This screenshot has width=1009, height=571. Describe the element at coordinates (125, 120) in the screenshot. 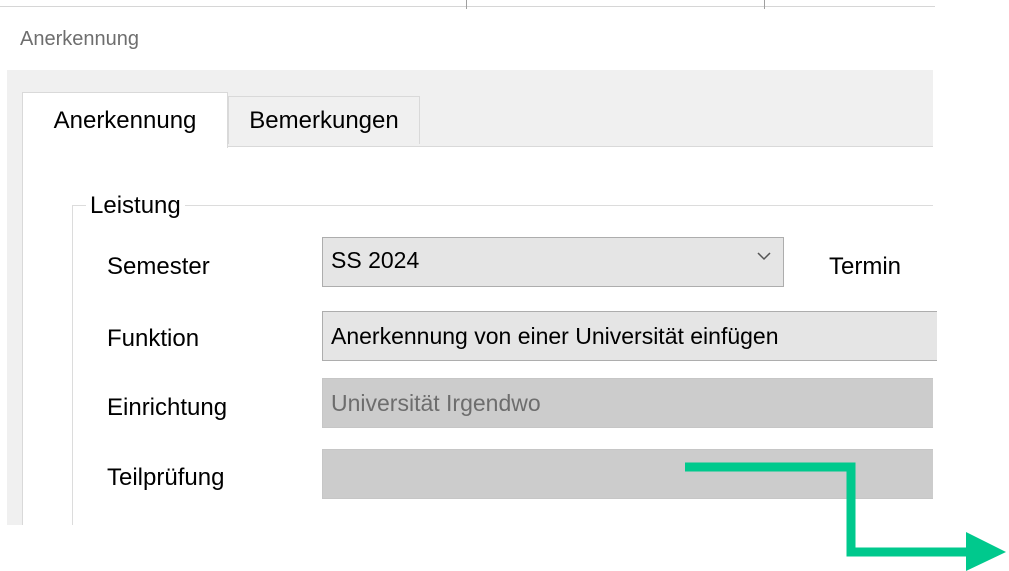

I see `tab-anerkennung: Anerkennung` at that location.